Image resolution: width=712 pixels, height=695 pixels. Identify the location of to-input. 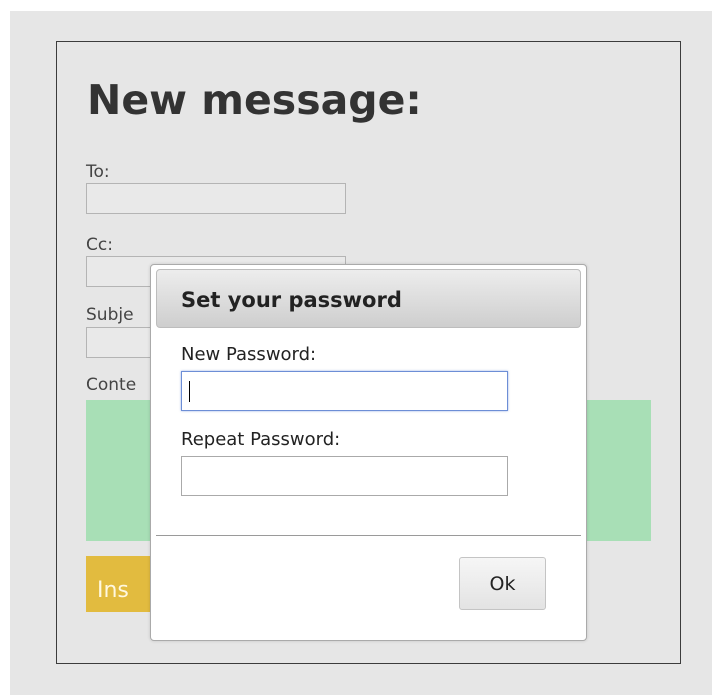
(216, 198).